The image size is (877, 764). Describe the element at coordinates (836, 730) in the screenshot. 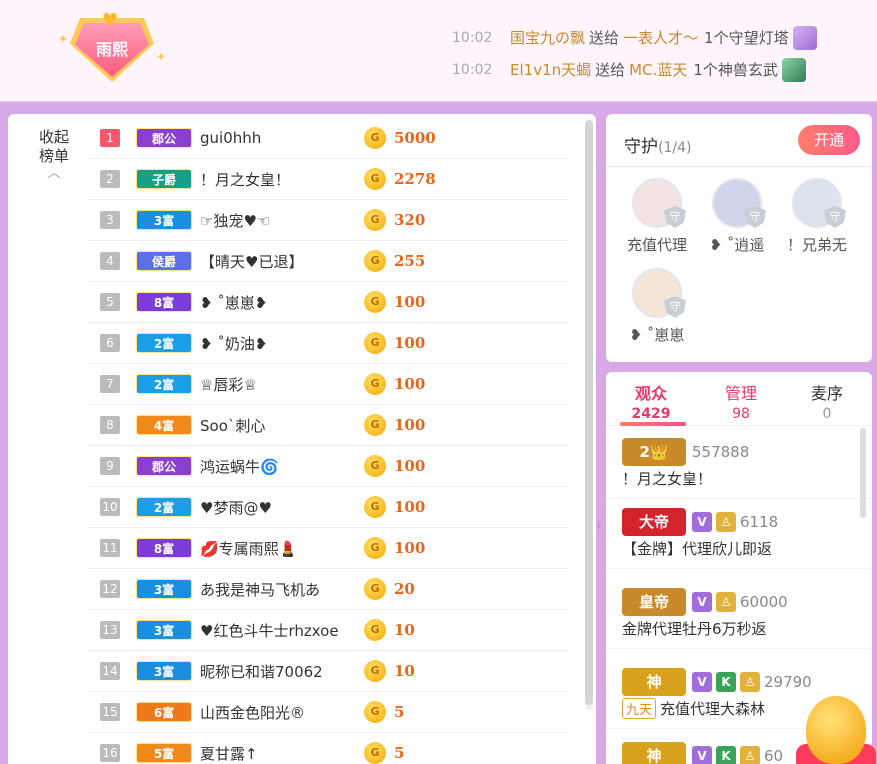

I see `golden-egg-icon` at that location.